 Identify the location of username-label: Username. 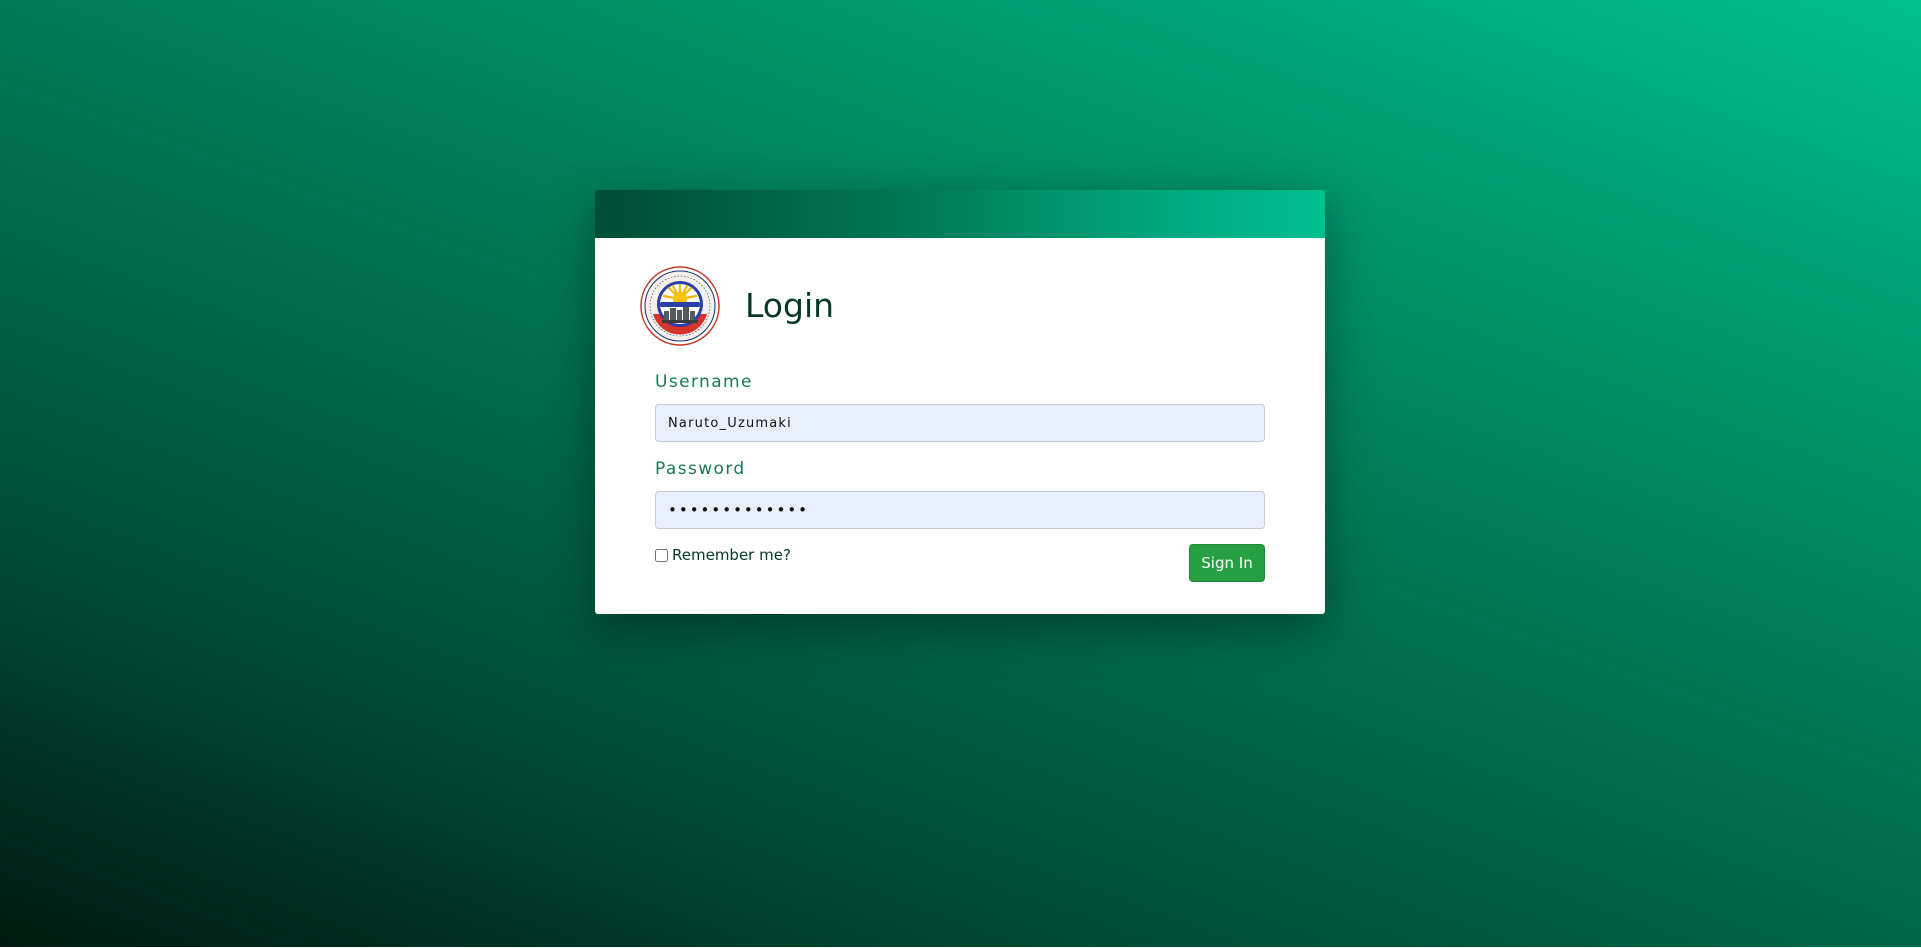
(704, 382).